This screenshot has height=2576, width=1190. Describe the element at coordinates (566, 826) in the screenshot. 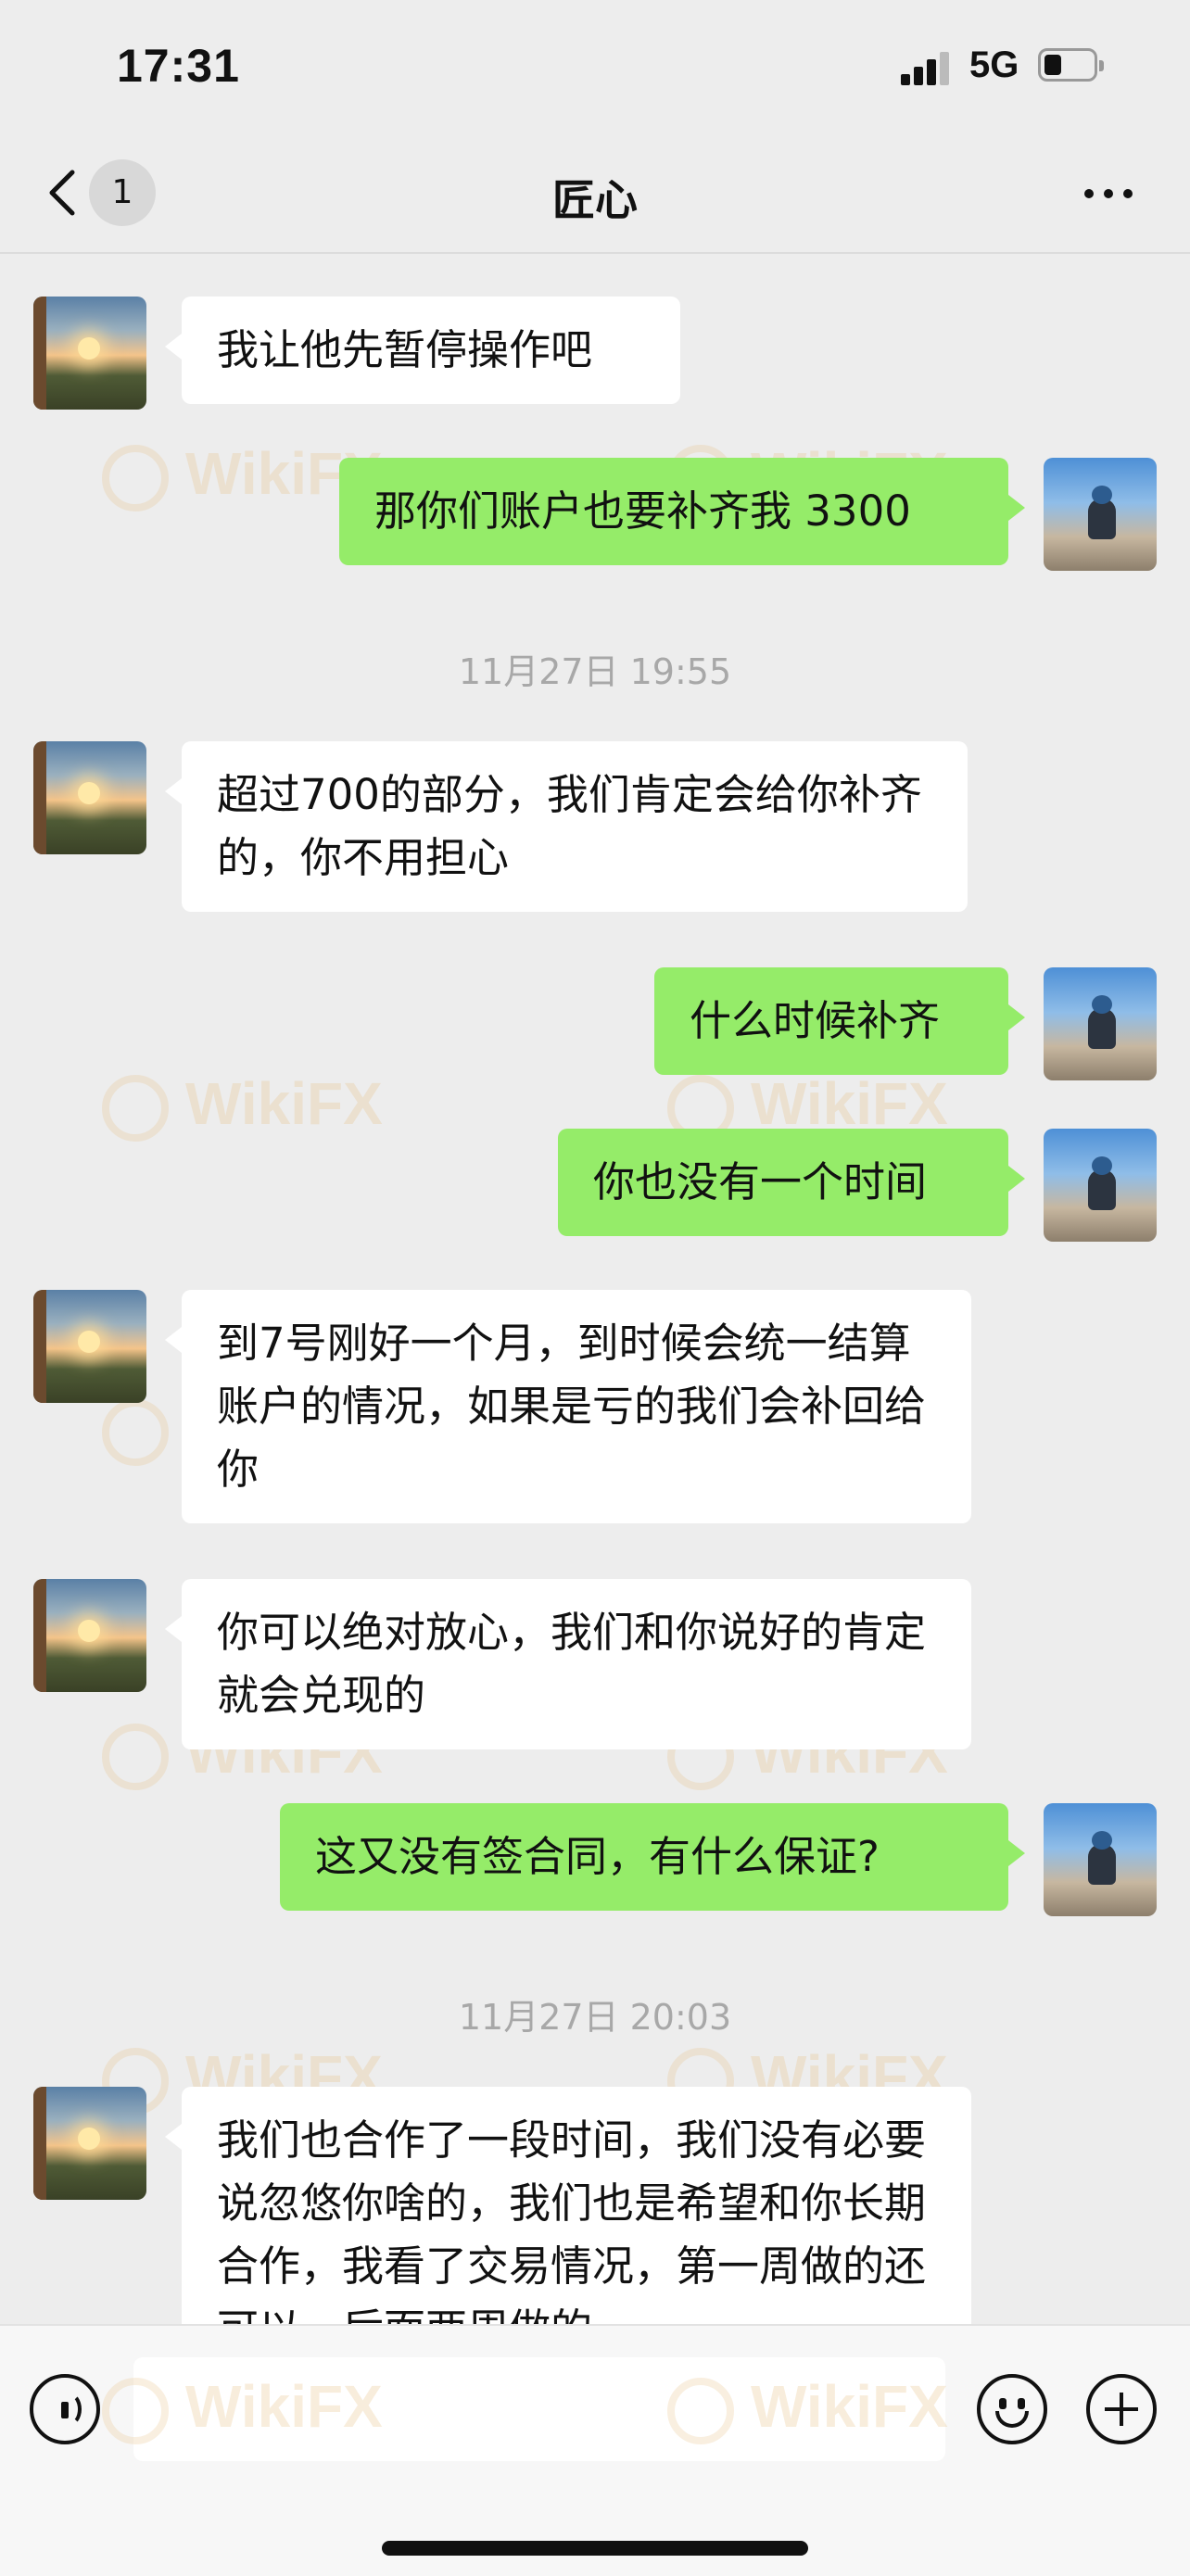

I see `message-bubble-received: 超过700的部分，我们肯定会给你补齐的，你不用担心` at that location.